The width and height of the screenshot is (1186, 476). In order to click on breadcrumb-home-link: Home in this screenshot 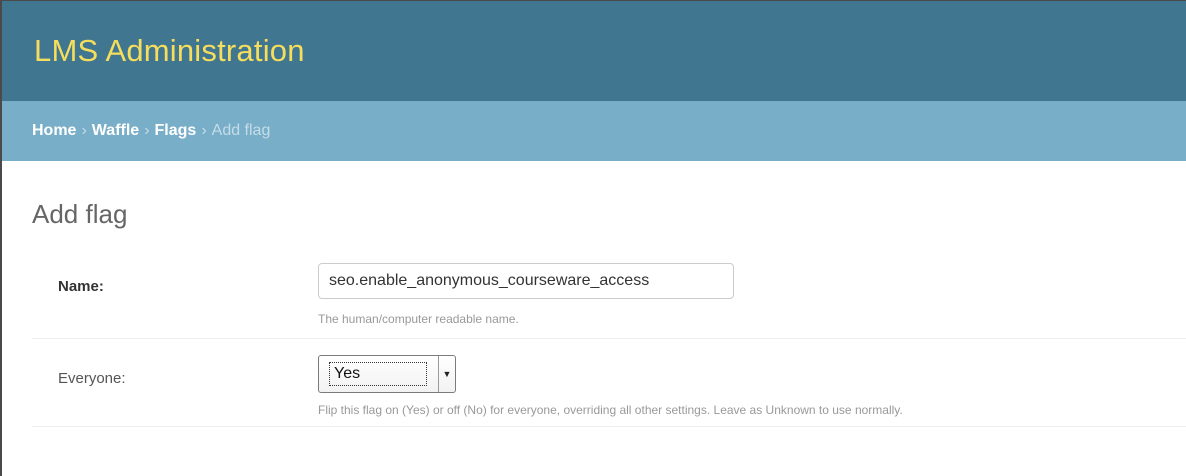, I will do `click(54, 131)`.